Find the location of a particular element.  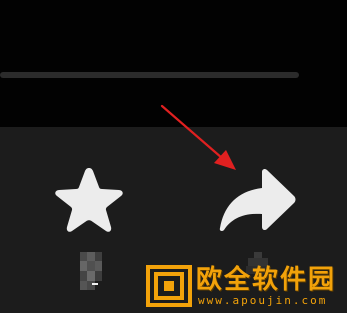

watermark-title: 欧全软件园 is located at coordinates (266, 280).